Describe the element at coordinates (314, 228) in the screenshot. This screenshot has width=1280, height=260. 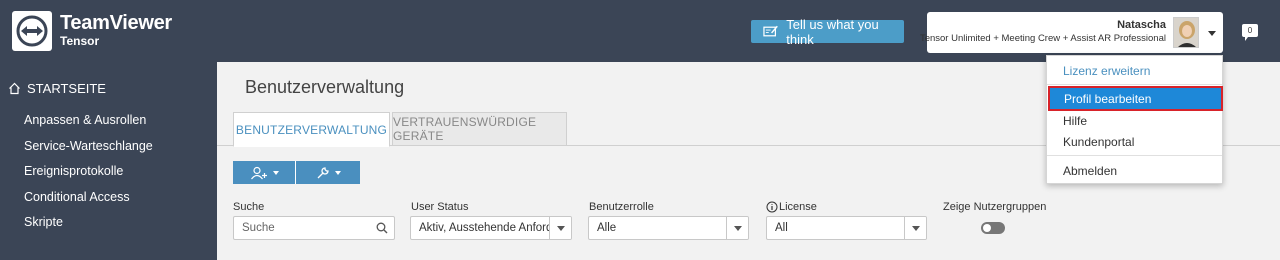
I see `search-input: Suche` at that location.